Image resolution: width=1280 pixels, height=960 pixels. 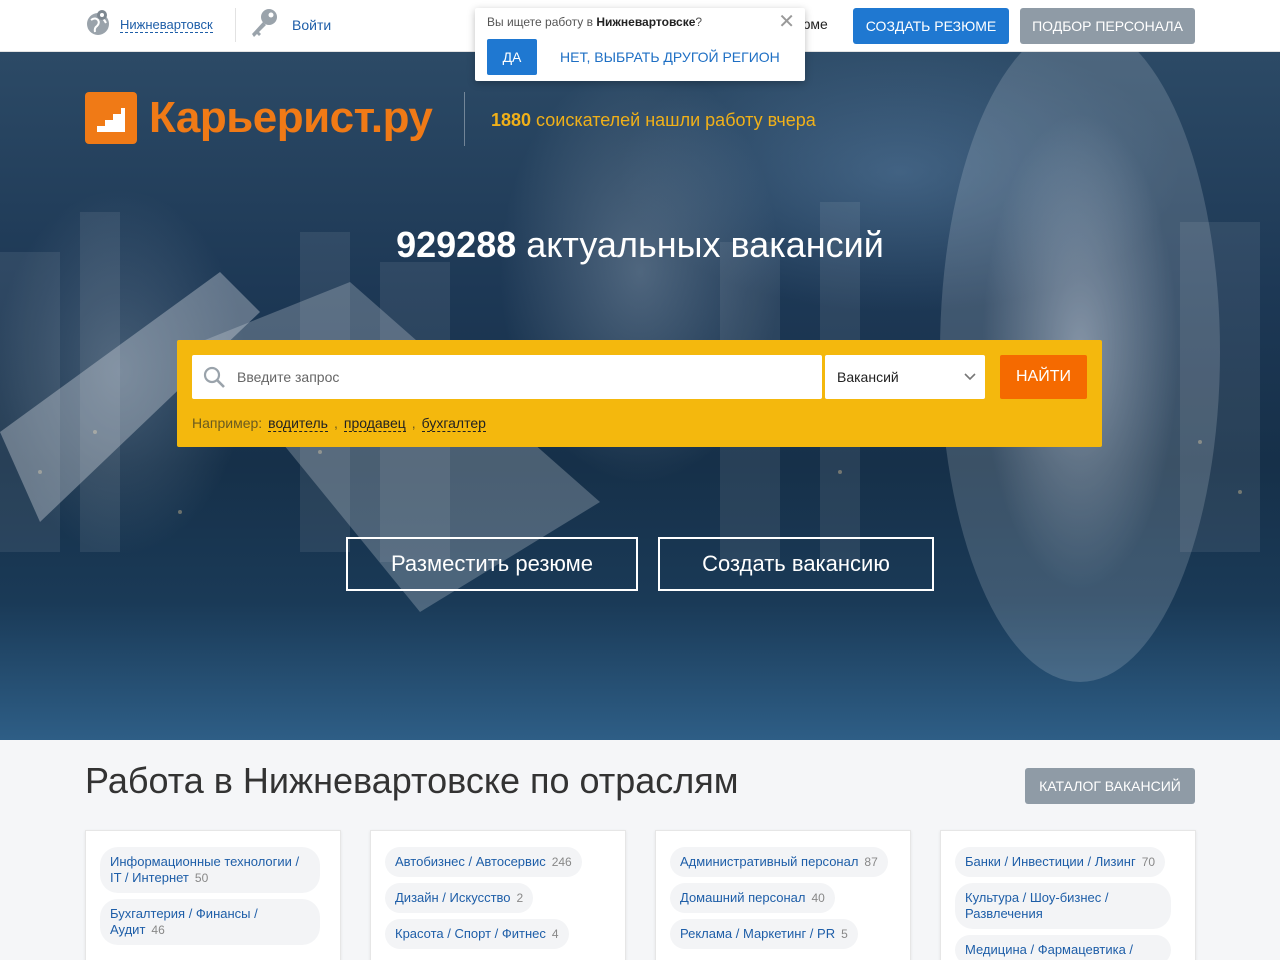 What do you see at coordinates (166, 25) in the screenshot?
I see `city-link: Нижневартовск` at bounding box center [166, 25].